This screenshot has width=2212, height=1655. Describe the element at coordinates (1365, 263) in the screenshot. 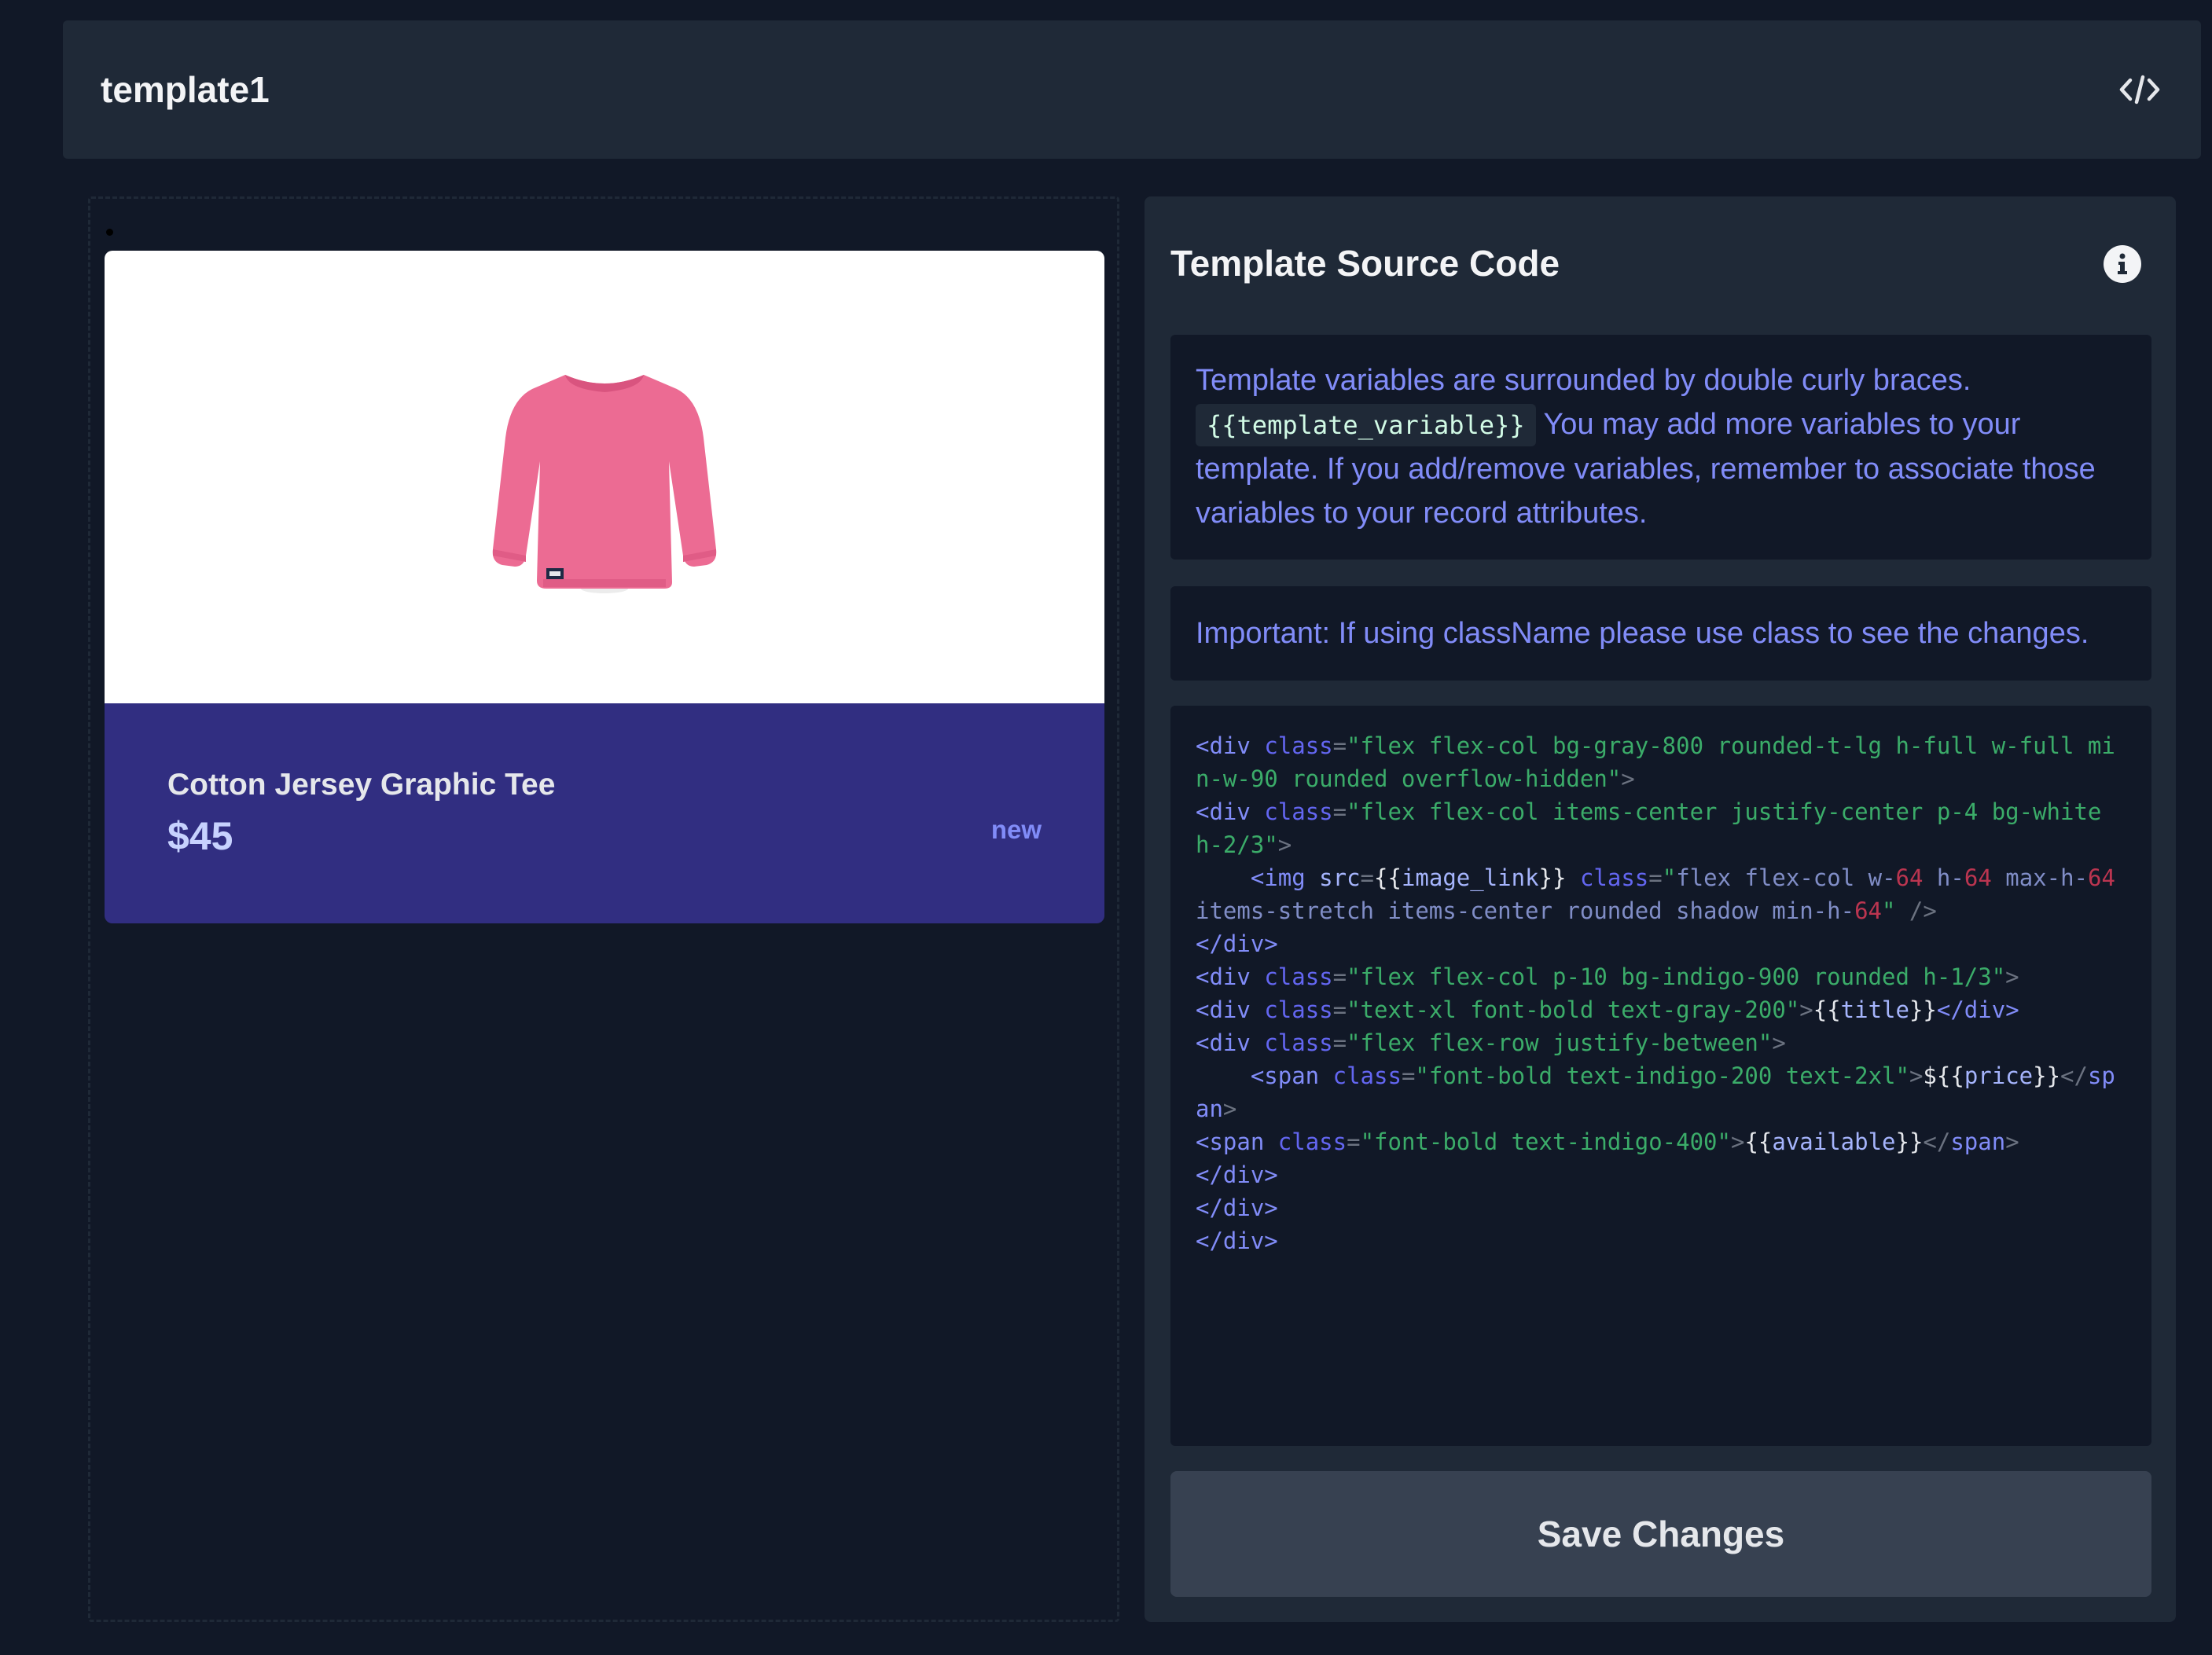

I see `panel-title: Template Source Code` at that location.